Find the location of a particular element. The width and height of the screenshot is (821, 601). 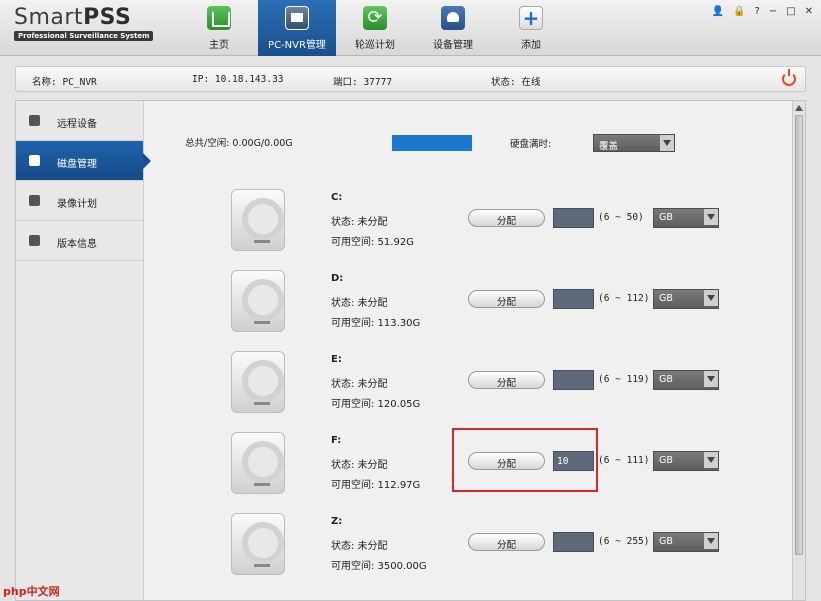

device-name: 名称: PC_NVR is located at coordinates (64, 82).